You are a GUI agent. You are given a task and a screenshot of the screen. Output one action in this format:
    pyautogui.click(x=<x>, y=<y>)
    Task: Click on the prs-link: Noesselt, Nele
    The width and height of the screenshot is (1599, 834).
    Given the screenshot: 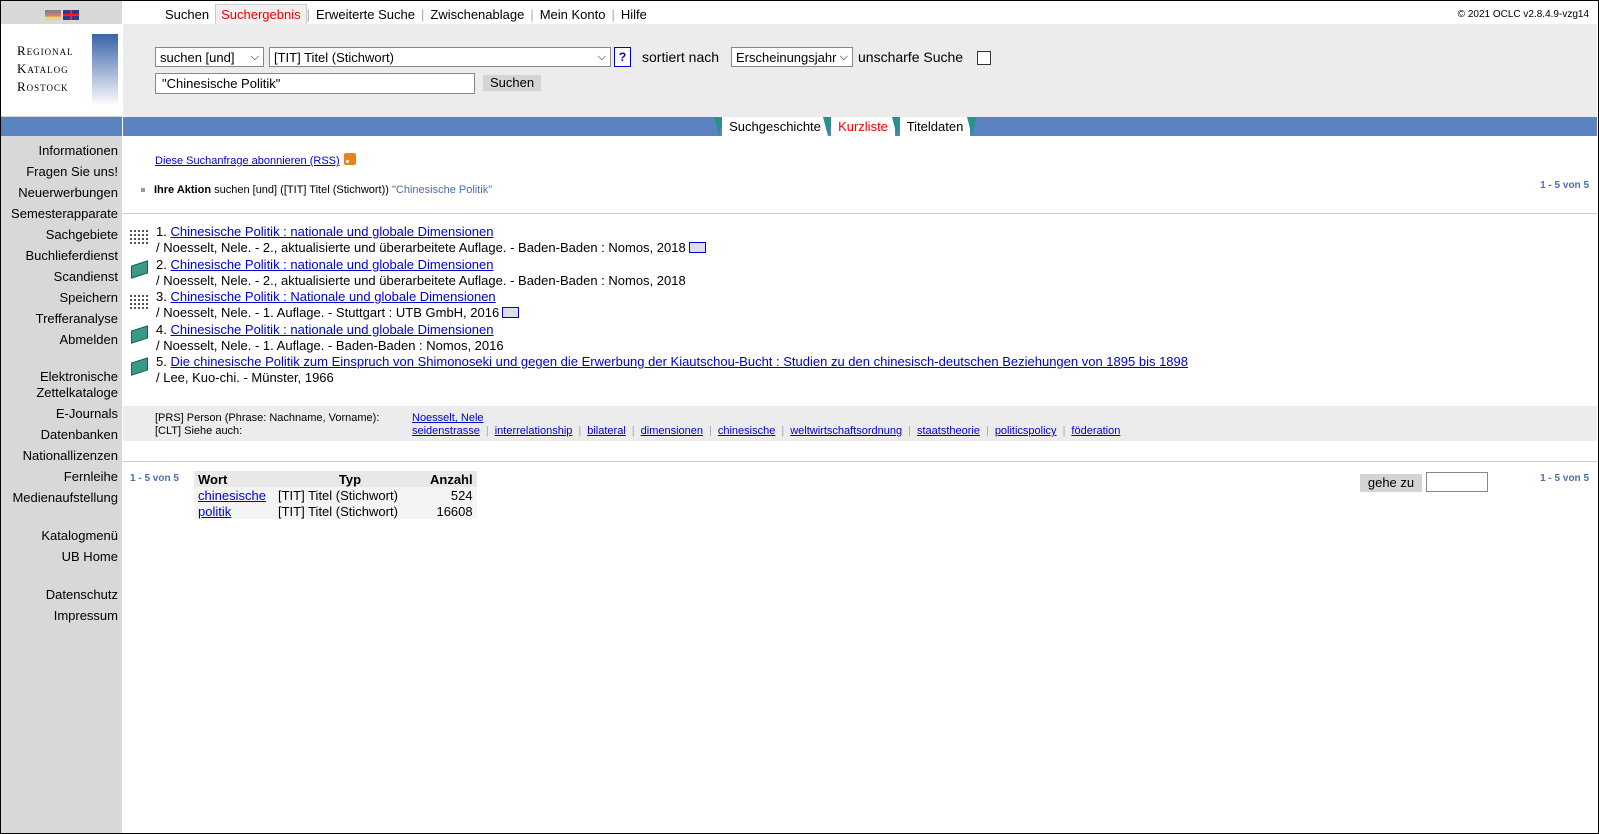 What is the action you would take?
    pyautogui.click(x=448, y=418)
    